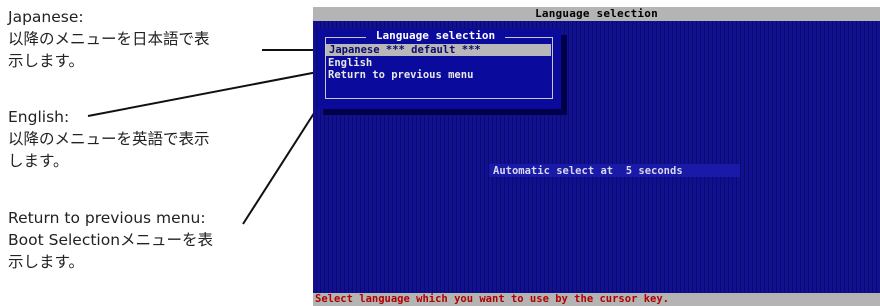 This screenshot has width=880, height=306. I want to click on dialog-title: Language selection, so click(435, 35).